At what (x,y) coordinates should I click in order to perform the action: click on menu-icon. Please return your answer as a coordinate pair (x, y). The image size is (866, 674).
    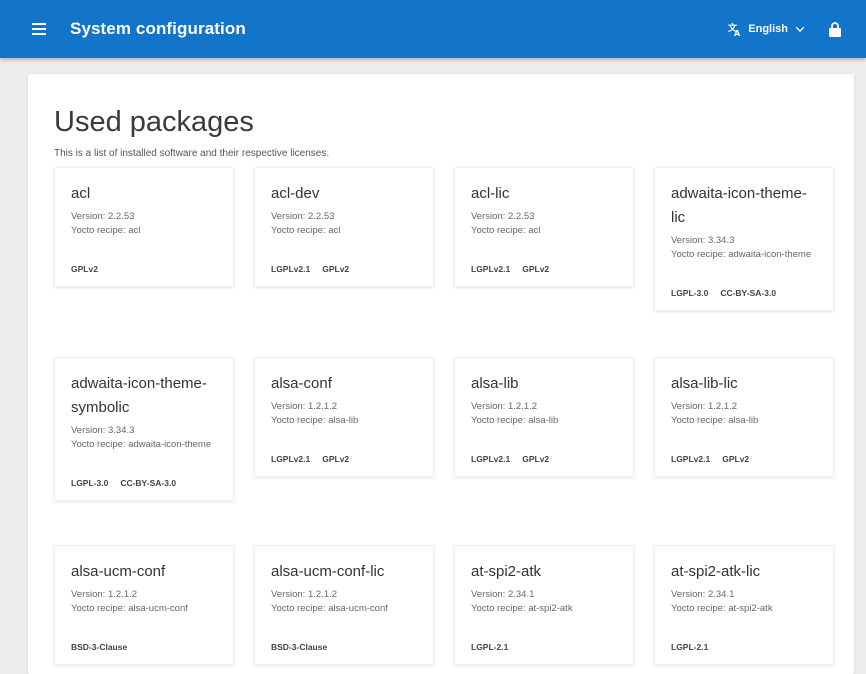
    Looking at the image, I should click on (39, 29).